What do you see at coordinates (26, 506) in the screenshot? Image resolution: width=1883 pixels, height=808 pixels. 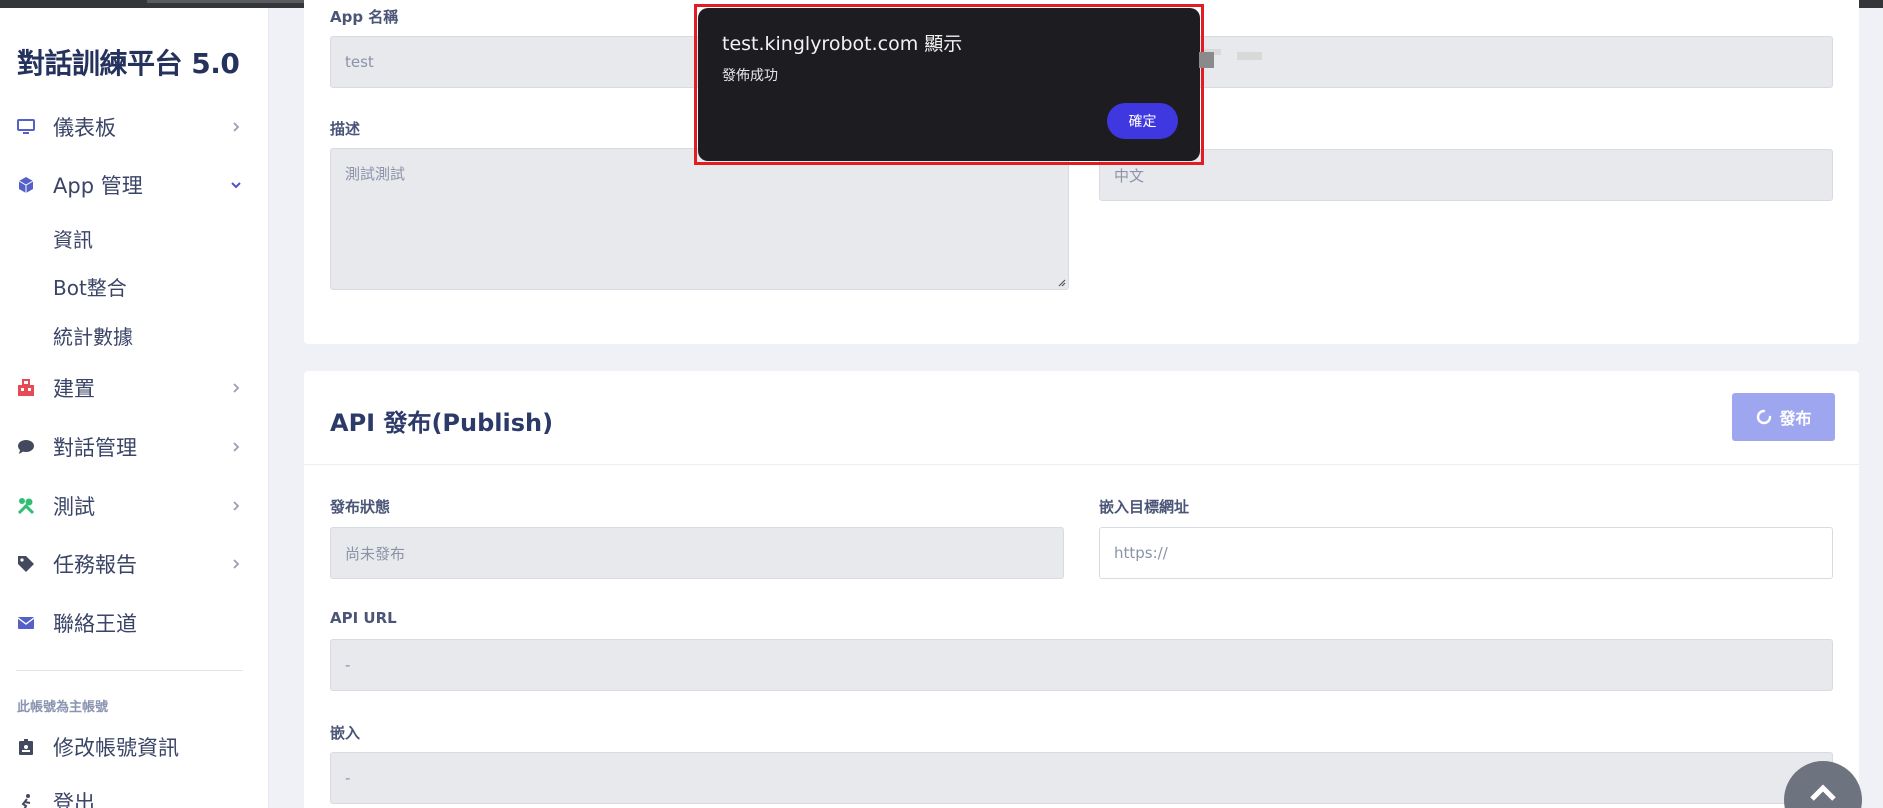 I see `tools-icon` at bounding box center [26, 506].